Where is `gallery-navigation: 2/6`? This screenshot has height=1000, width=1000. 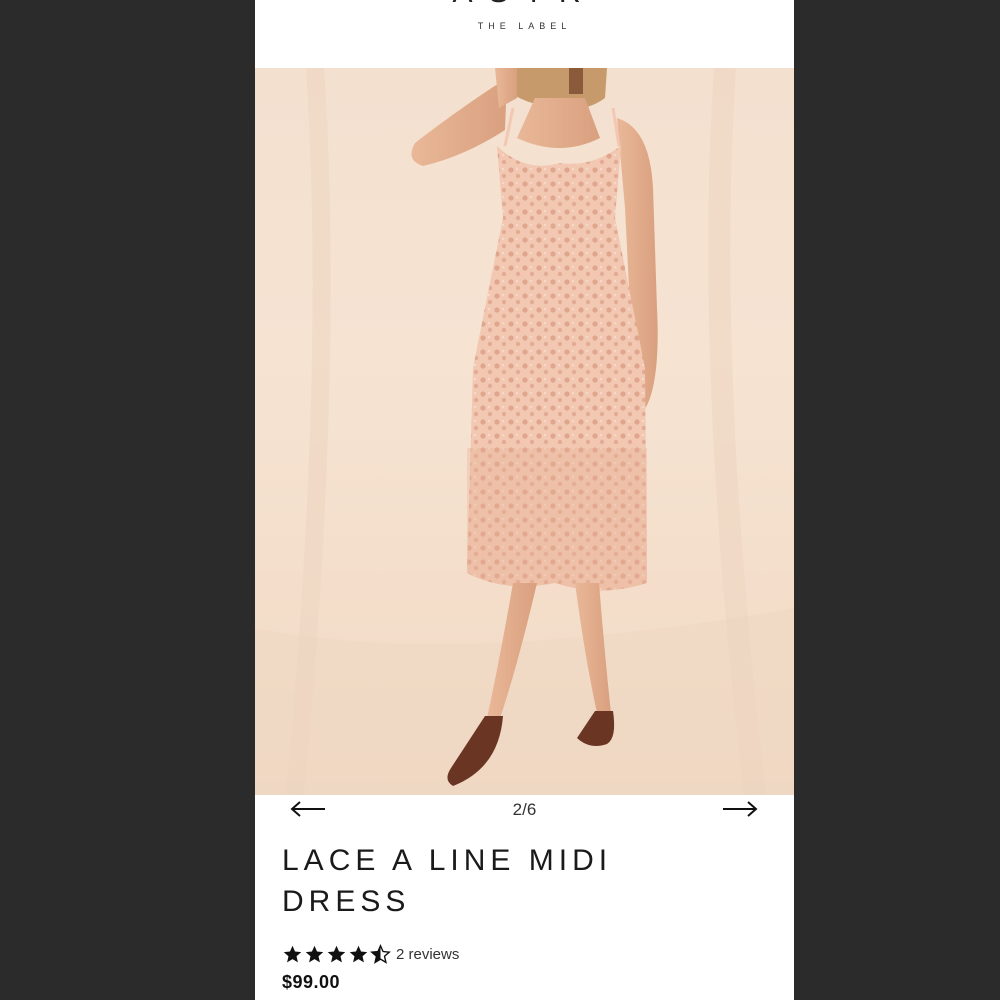
gallery-navigation: 2/6 is located at coordinates (524, 810).